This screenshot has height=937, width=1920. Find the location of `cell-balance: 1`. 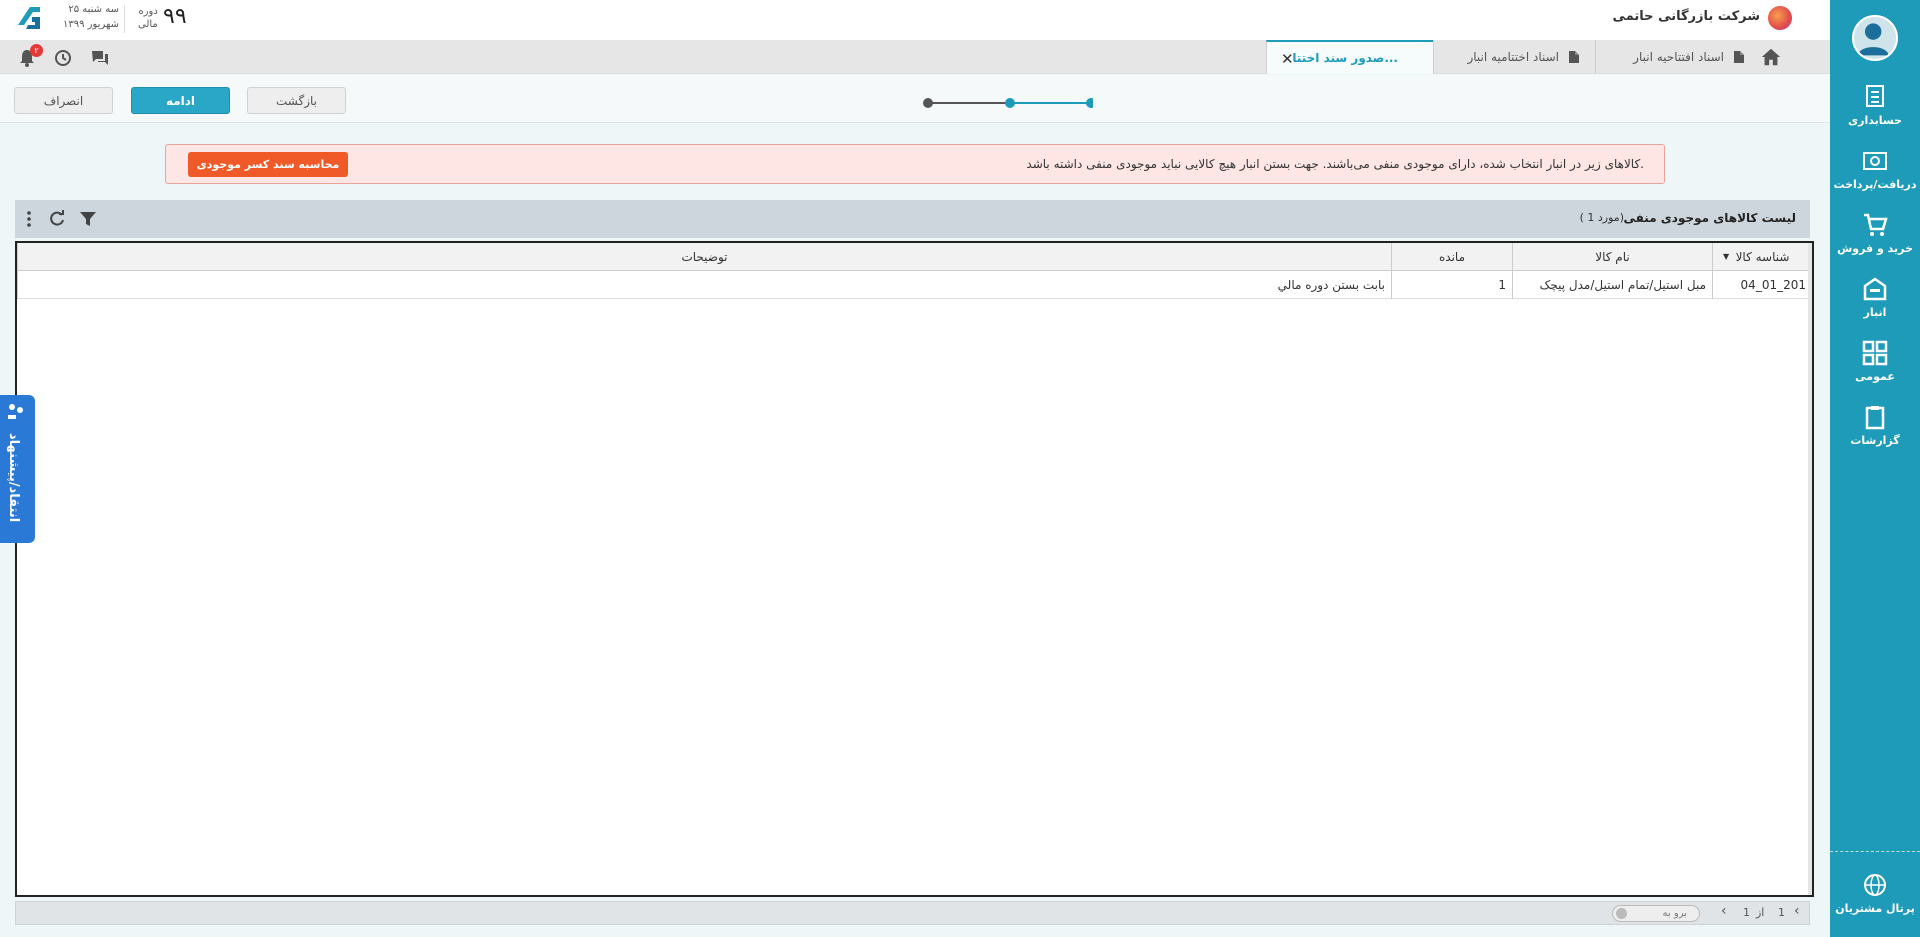

cell-balance: 1 is located at coordinates (1451, 285).